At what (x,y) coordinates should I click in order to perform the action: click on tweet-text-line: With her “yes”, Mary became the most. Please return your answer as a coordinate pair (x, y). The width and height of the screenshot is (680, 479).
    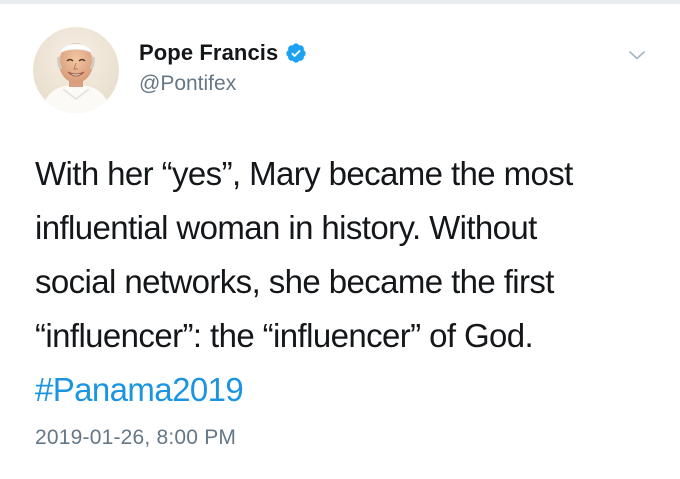
    Looking at the image, I should click on (304, 173).